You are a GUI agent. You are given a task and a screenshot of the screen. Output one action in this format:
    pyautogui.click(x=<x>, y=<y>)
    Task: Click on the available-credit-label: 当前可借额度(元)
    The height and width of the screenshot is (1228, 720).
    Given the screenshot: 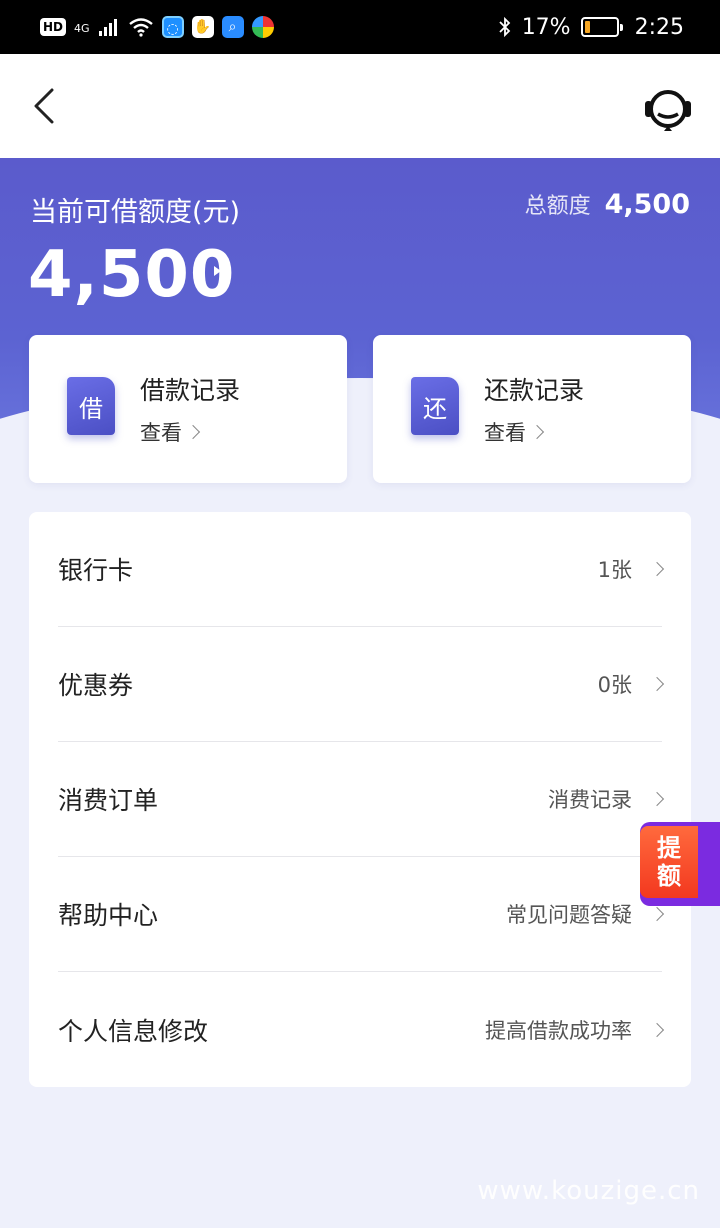 What is the action you would take?
    pyautogui.click(x=135, y=212)
    